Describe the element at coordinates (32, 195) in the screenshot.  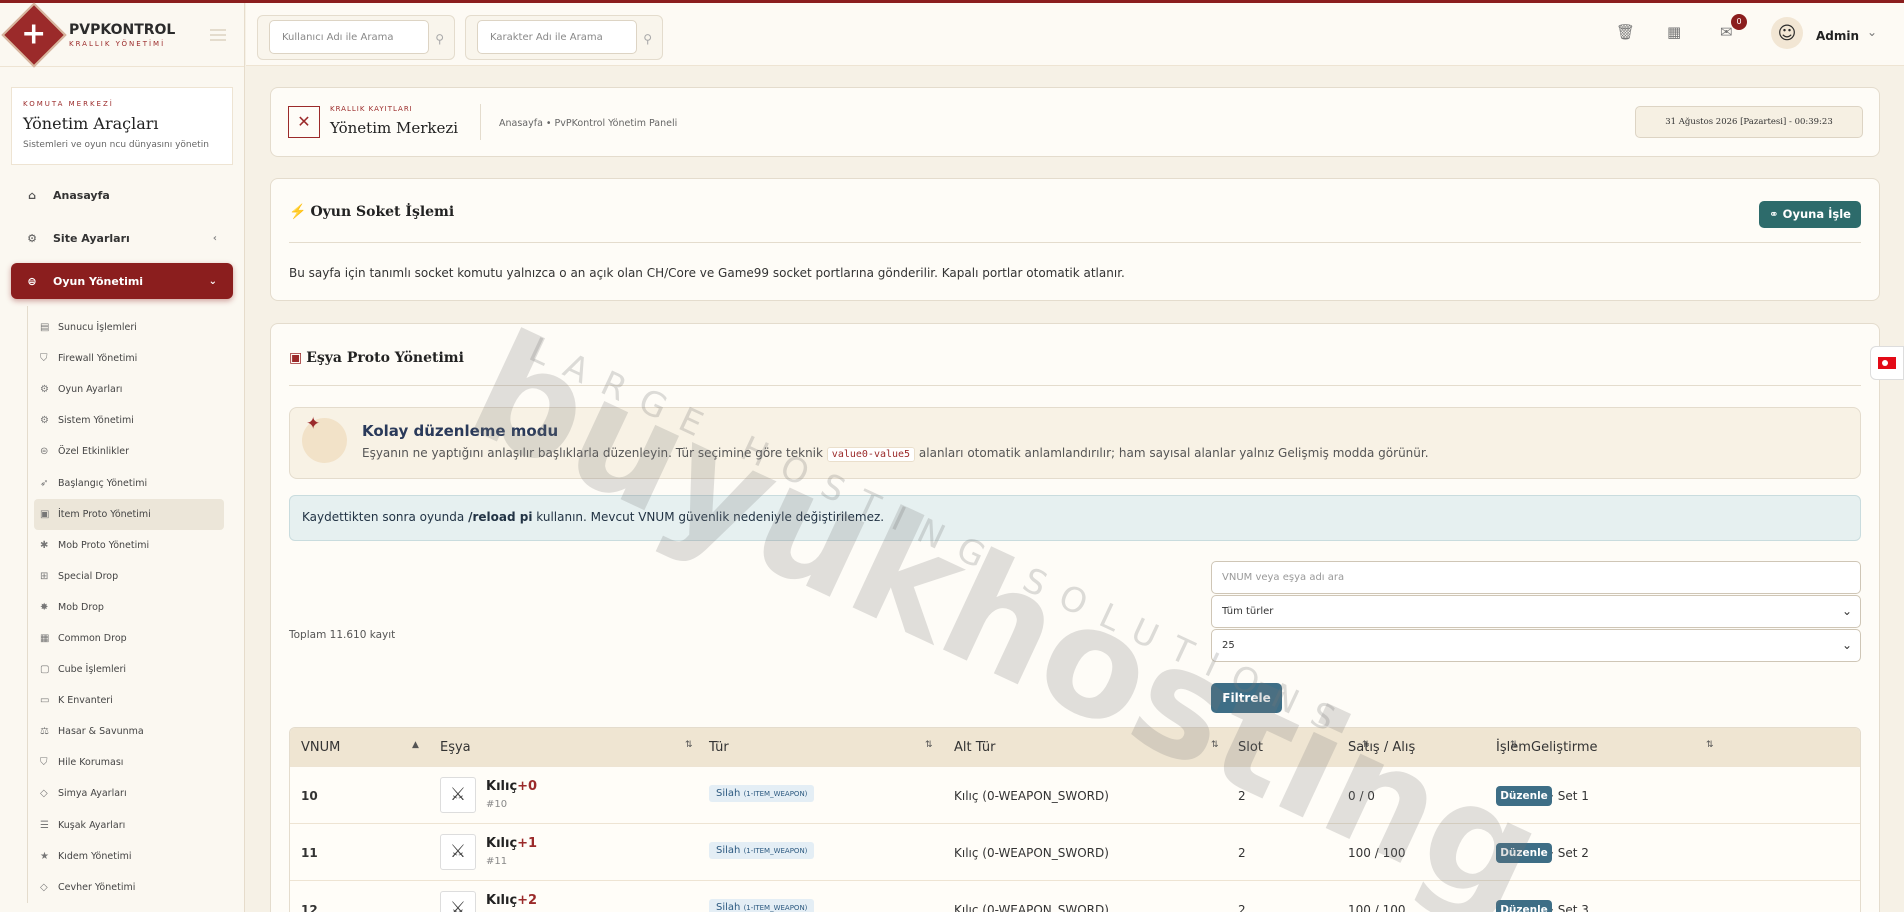
I see `home-icon: ⌂` at that location.